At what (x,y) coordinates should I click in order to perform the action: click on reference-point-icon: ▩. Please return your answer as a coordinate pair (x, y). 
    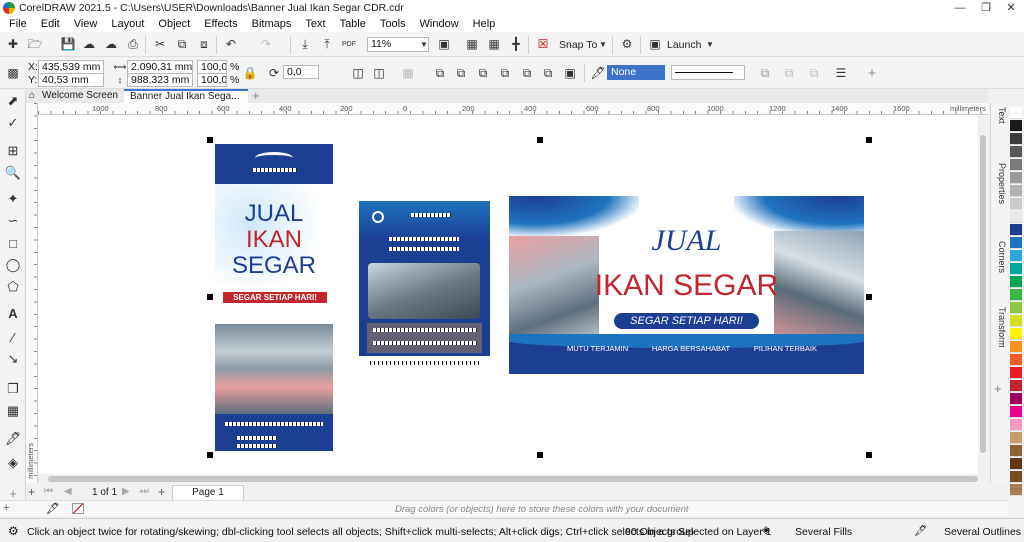
    Looking at the image, I should click on (13, 73).